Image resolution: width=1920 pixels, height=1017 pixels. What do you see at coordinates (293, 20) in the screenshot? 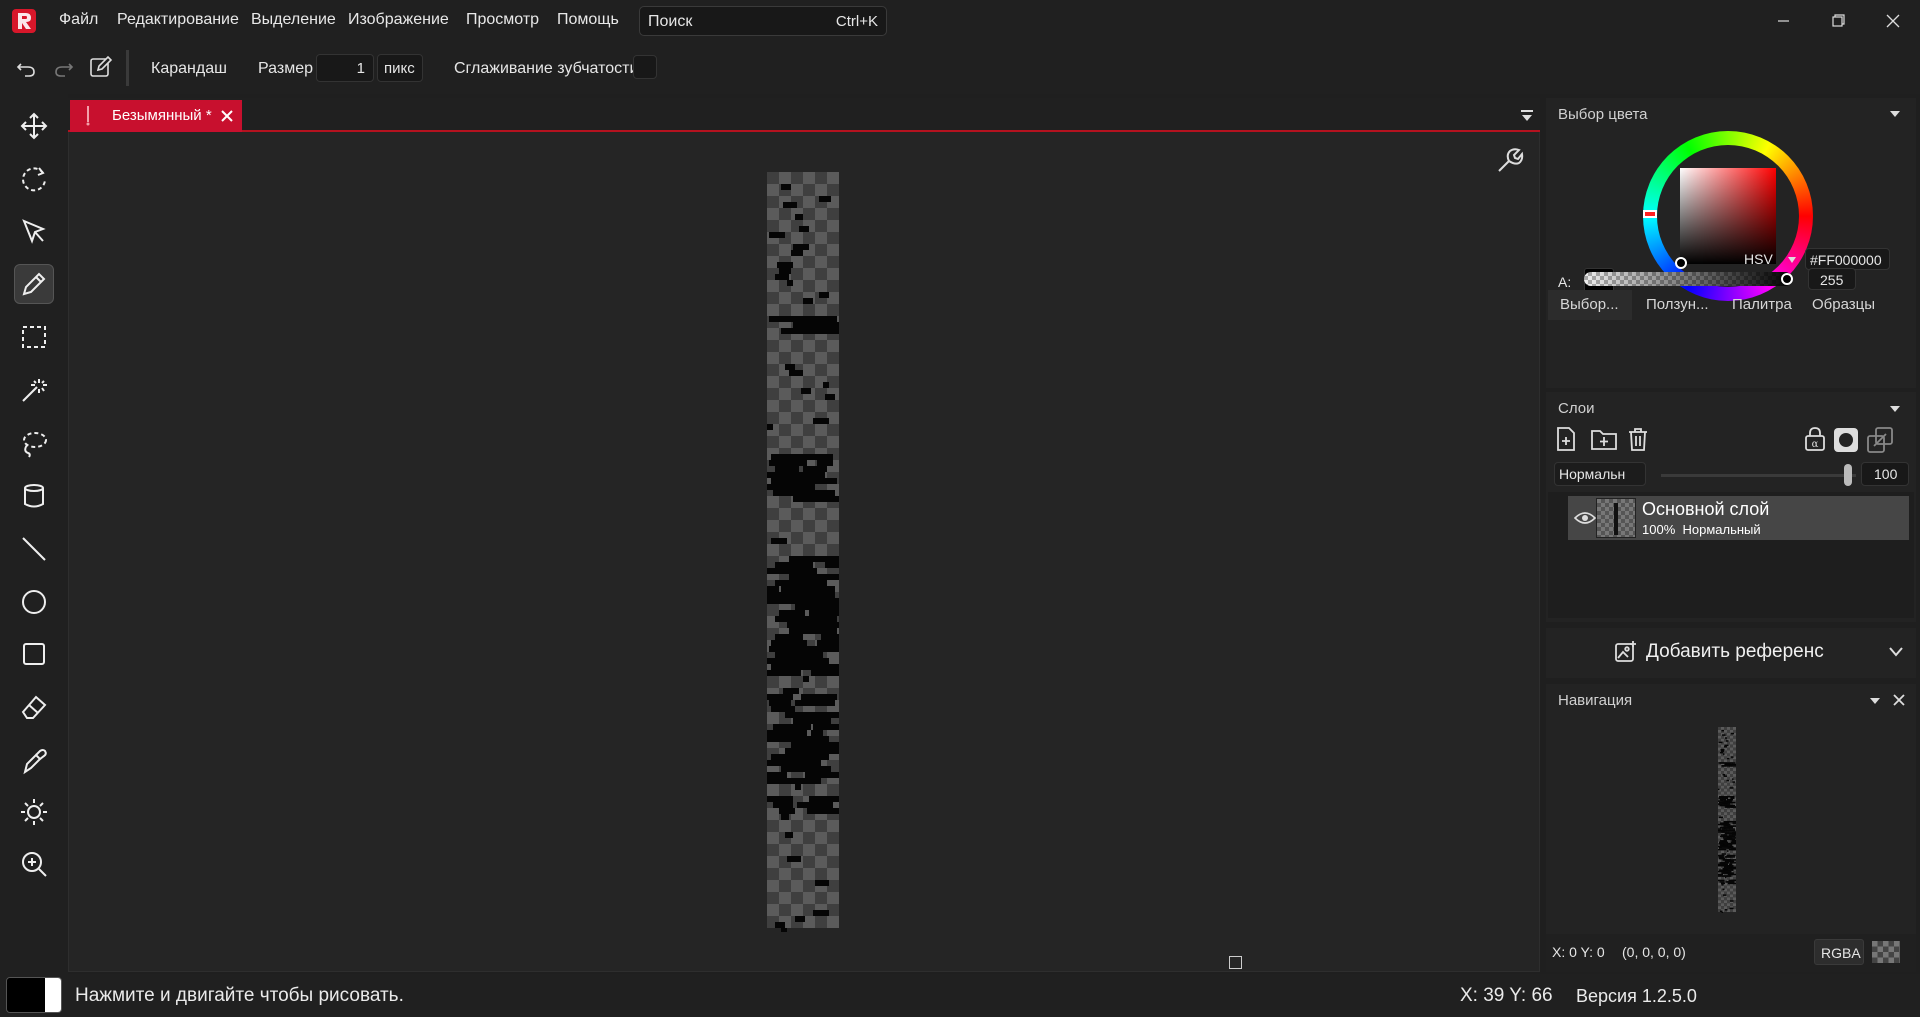
I see `menu-select: Выделение` at bounding box center [293, 20].